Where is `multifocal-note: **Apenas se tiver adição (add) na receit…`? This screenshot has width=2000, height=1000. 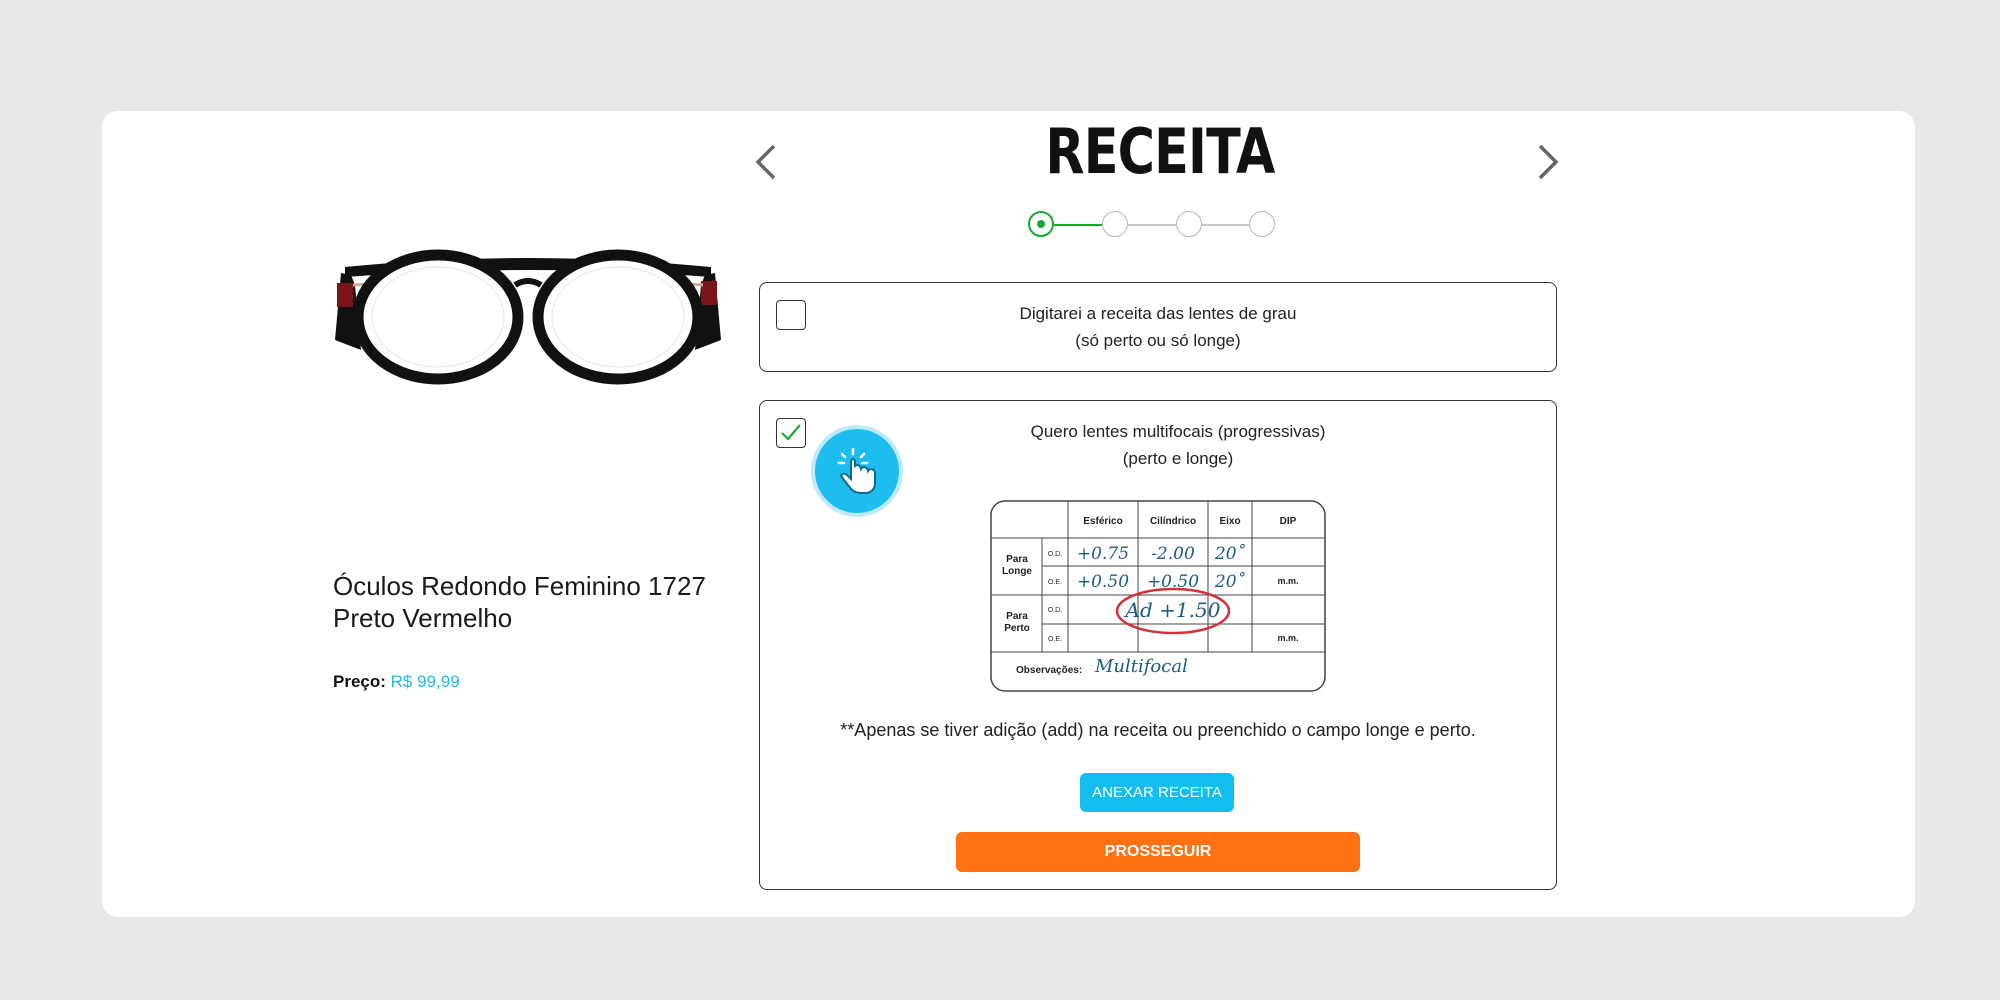
multifocal-note: **Apenas se tiver adição (add) na receit… is located at coordinates (1158, 730).